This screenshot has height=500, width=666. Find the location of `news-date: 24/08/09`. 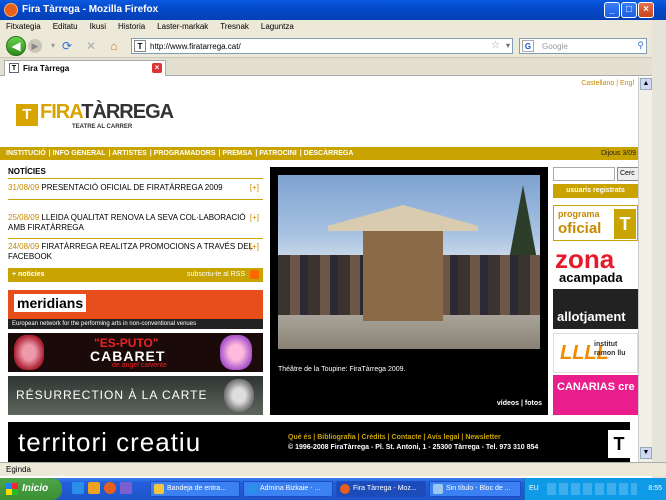

news-date: 24/08/09 is located at coordinates (24, 246).